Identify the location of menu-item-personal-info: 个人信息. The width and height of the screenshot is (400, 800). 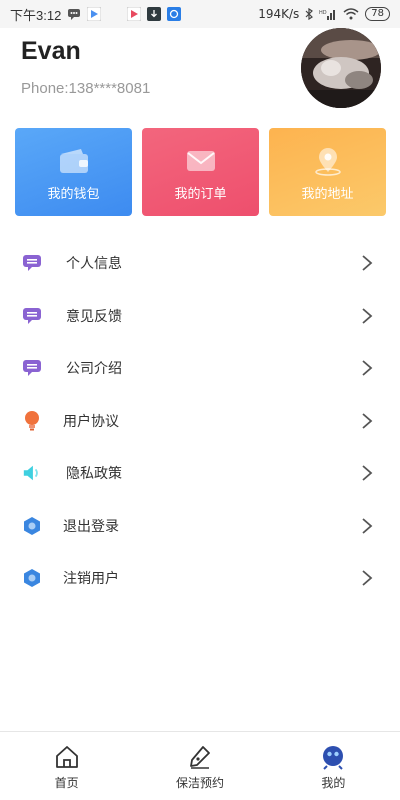
(200, 263).